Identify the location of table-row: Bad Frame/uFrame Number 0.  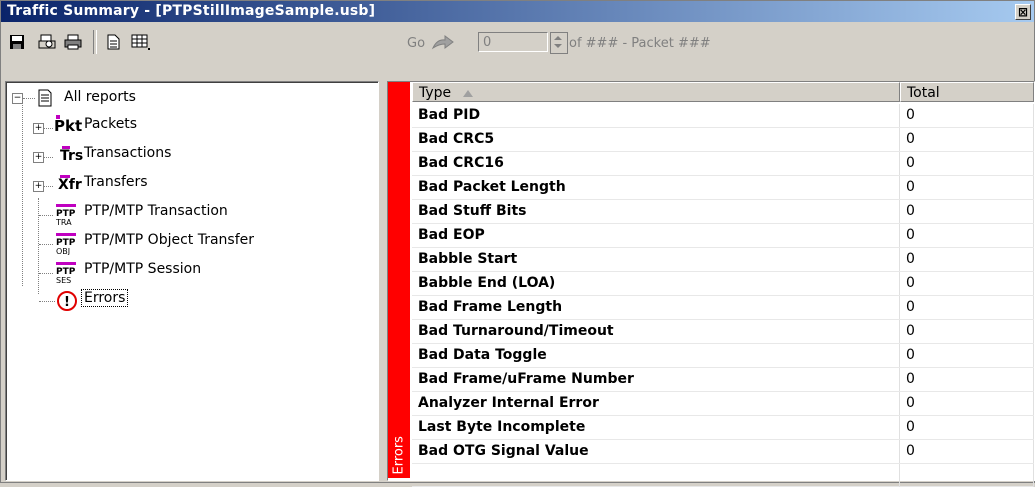
(723, 380).